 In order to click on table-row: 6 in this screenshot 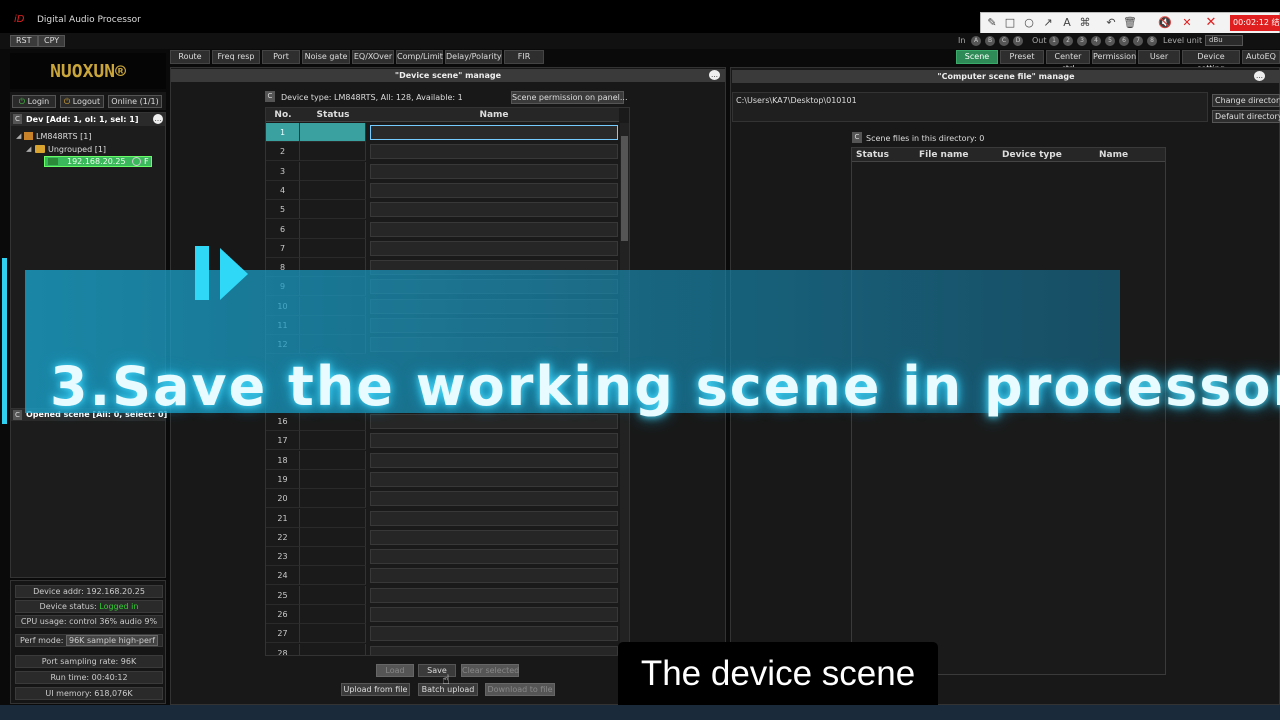, I will do `click(442, 229)`.